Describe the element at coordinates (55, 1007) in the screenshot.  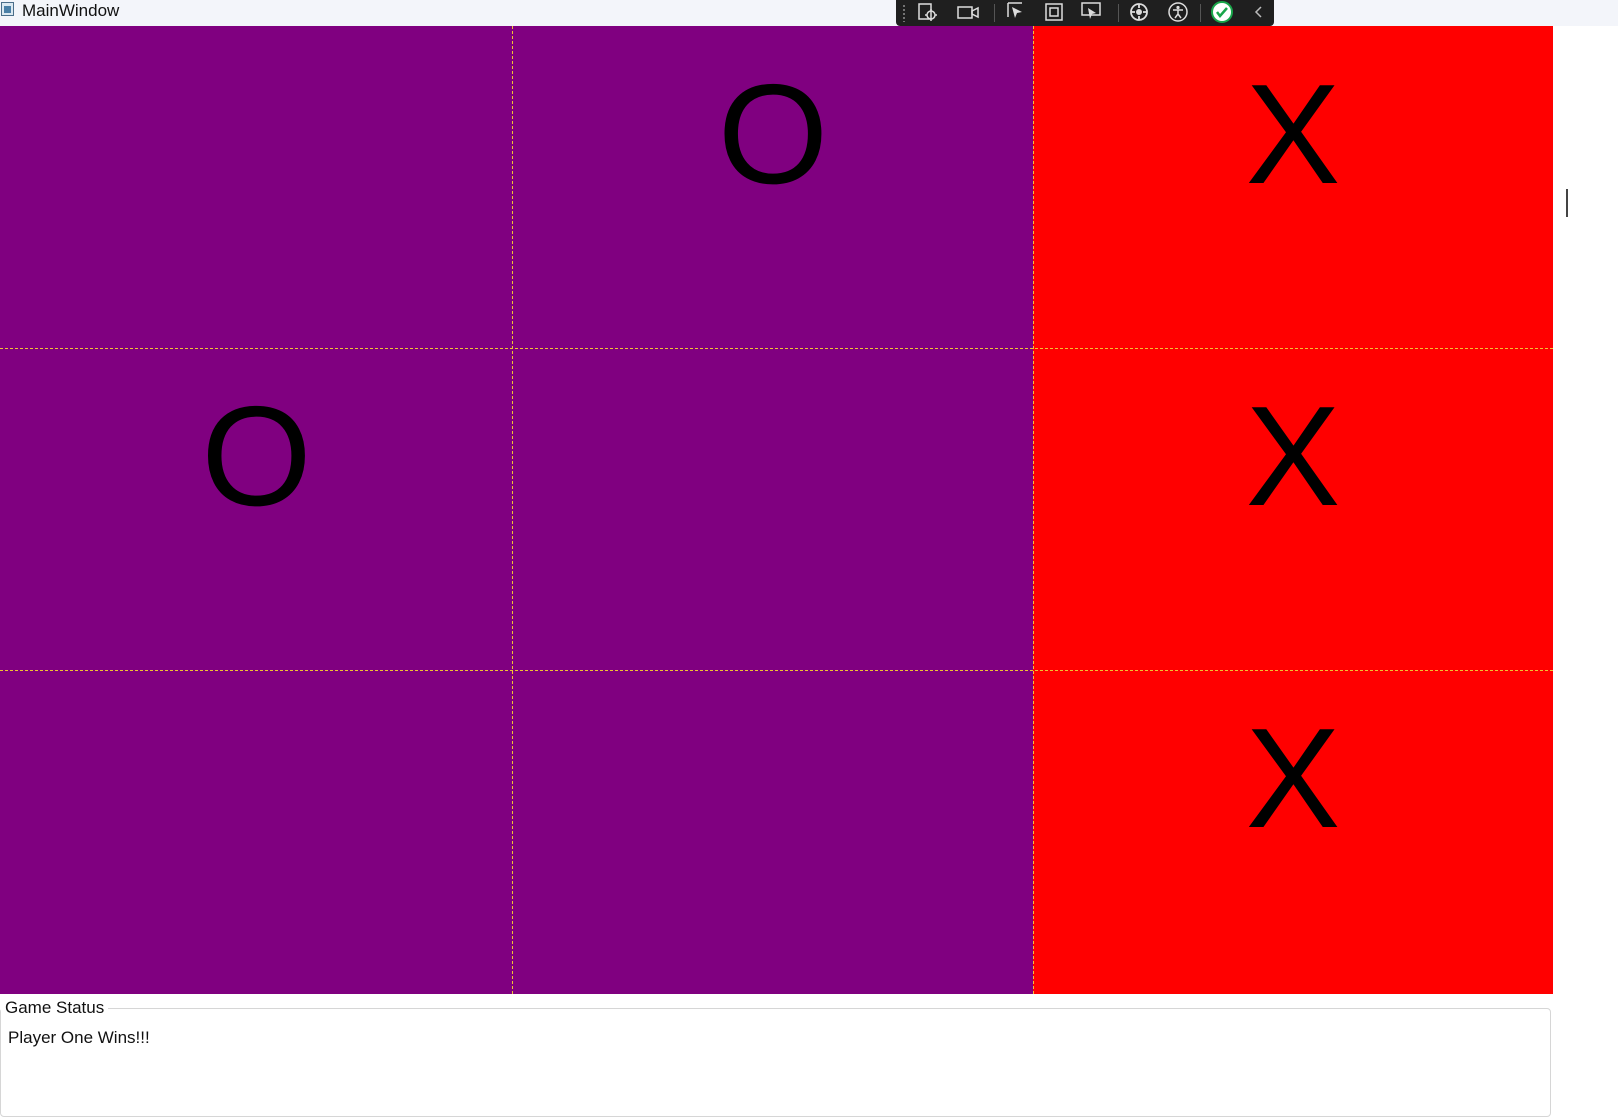
I see `game-status-label: Game Status` at that location.